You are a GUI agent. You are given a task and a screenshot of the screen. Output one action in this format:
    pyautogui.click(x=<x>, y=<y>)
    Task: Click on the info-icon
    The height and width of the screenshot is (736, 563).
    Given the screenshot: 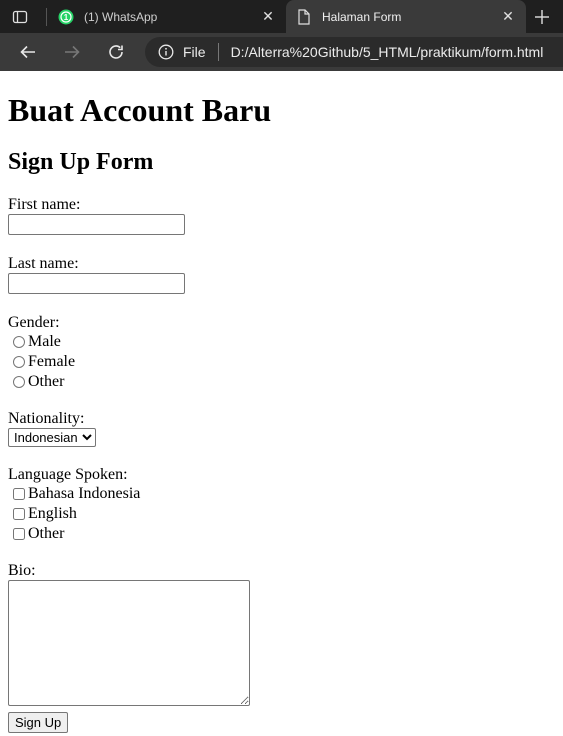 What is the action you would take?
    pyautogui.click(x=166, y=52)
    